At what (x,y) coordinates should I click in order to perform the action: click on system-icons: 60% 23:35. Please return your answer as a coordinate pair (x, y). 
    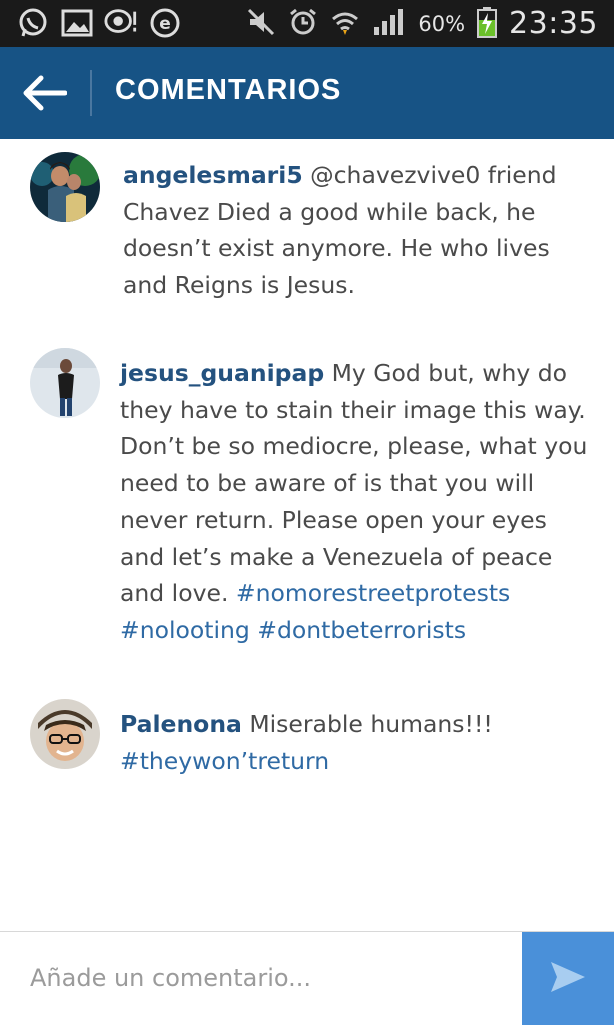
    Looking at the image, I should click on (422, 23).